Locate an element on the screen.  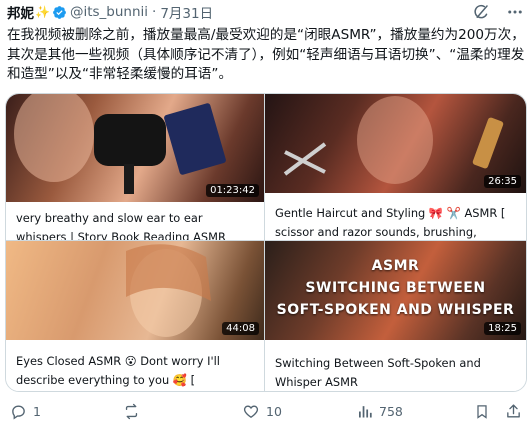
video-thumbnail: 44:08 is located at coordinates (135, 290).